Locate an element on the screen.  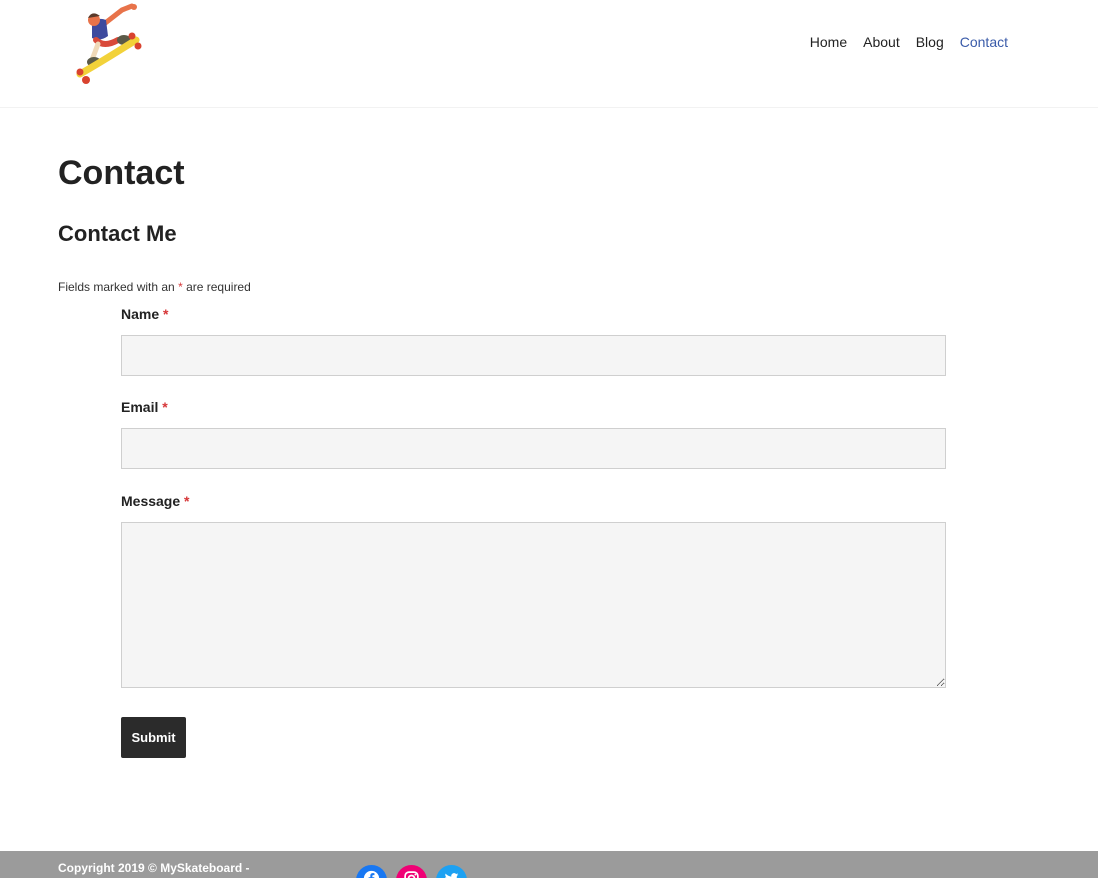
email-label-text: Email is located at coordinates (140, 407).